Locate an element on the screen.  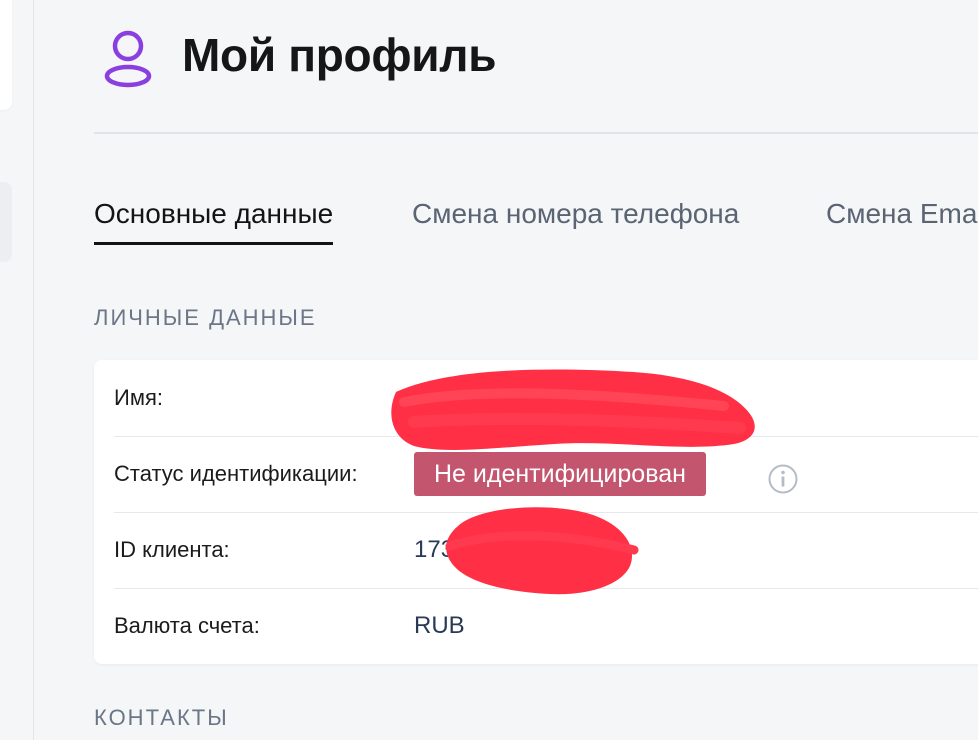
sidebar is located at coordinates (17, 370).